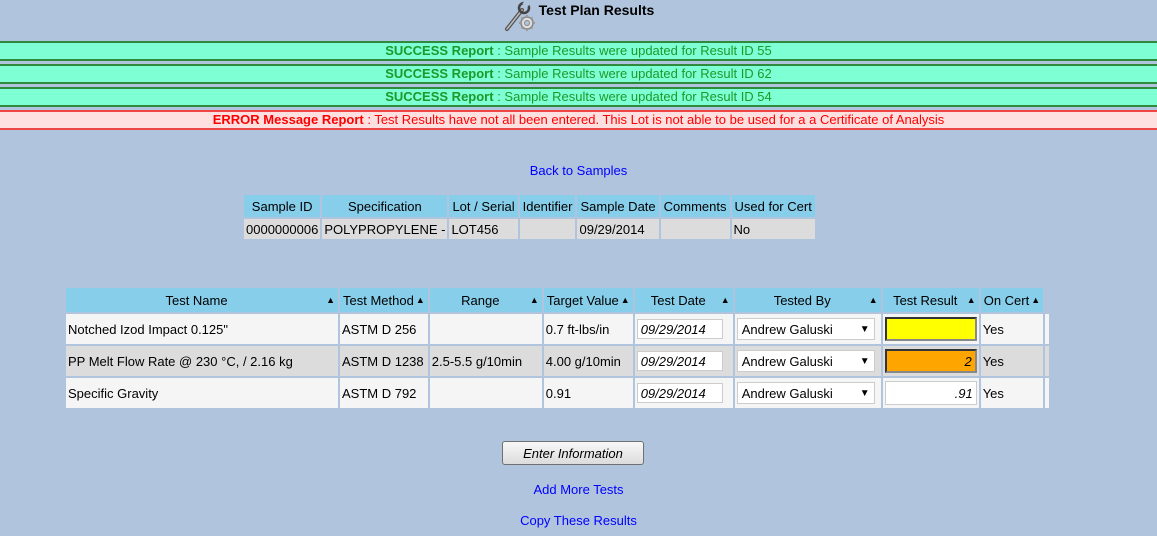 The image size is (1157, 536). What do you see at coordinates (588, 393) in the screenshot?
I see `target-value-cell: 0.91` at bounding box center [588, 393].